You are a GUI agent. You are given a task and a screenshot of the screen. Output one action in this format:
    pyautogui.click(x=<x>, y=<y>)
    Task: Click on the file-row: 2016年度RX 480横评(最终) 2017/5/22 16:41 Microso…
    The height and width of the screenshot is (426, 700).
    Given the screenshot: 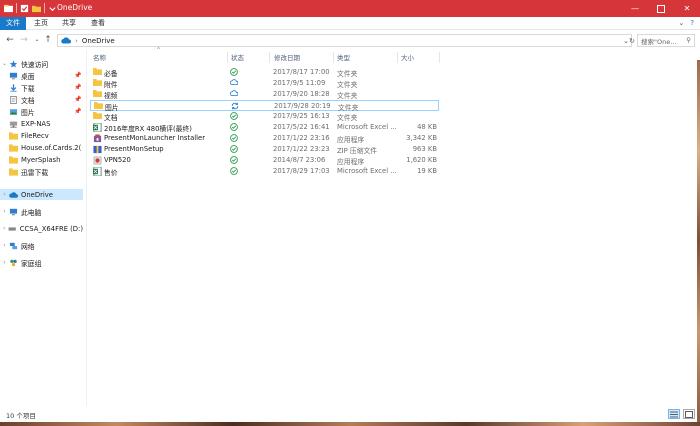 What is the action you would take?
    pyautogui.click(x=264, y=127)
    